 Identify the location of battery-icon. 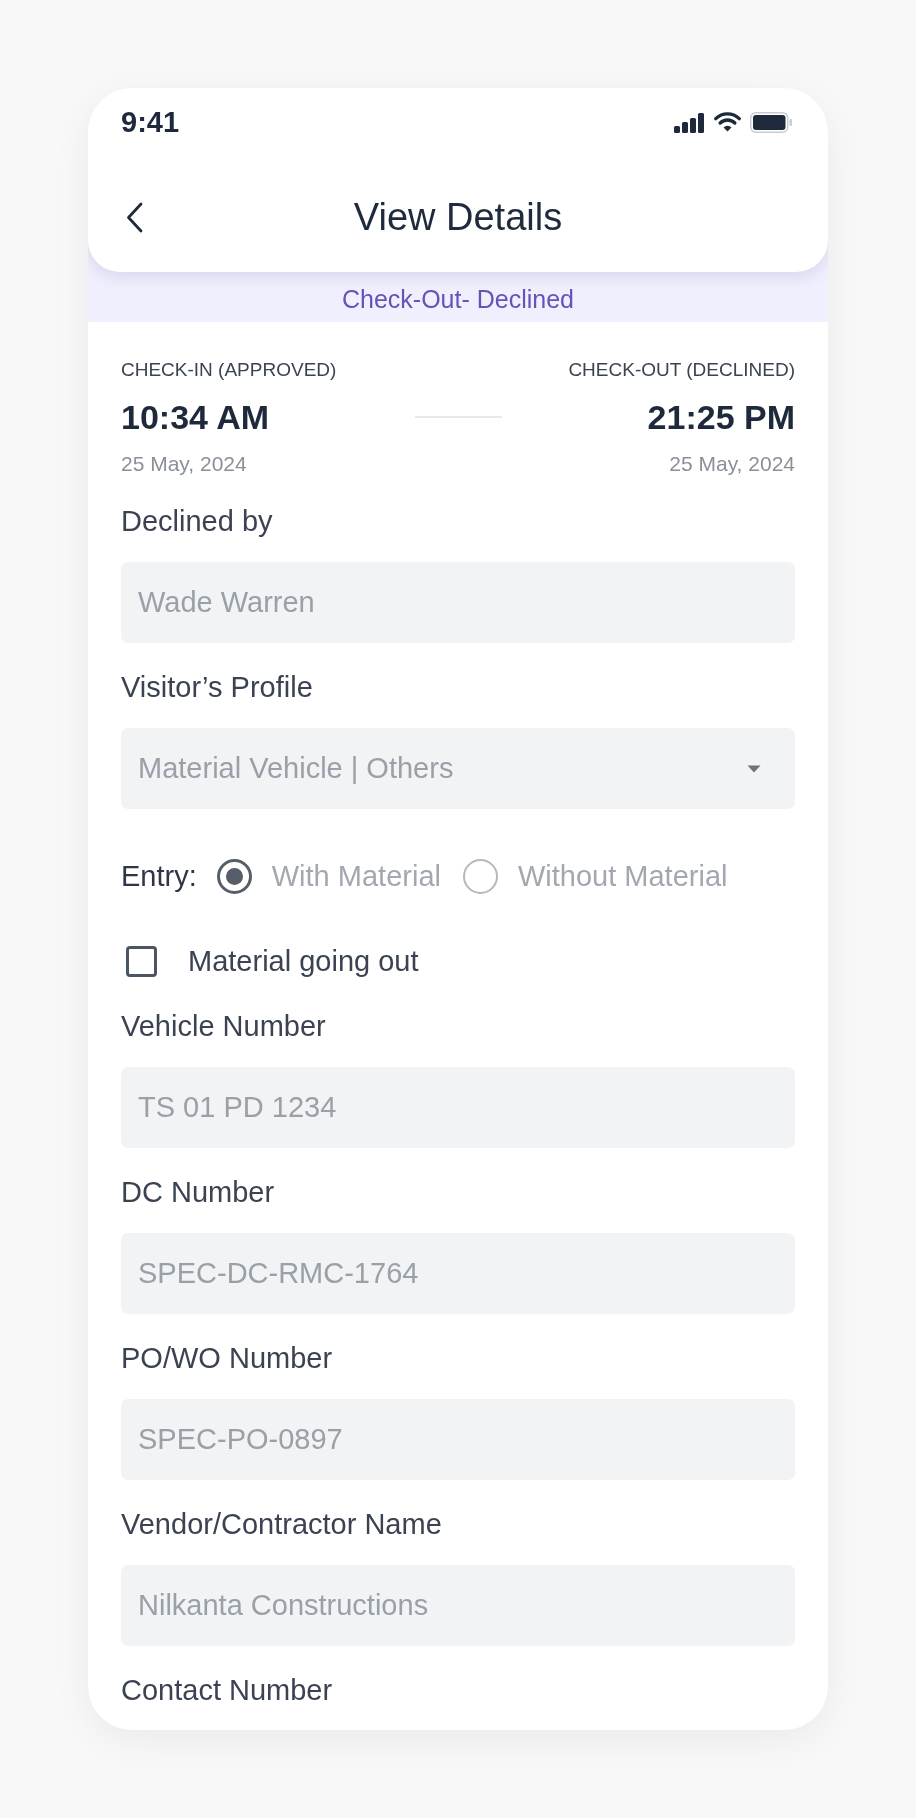
(771, 122).